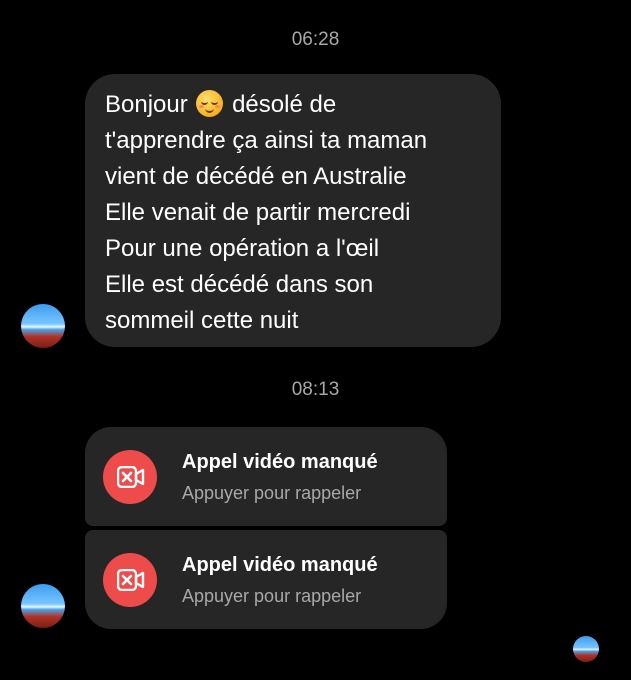 This screenshot has height=680, width=631. What do you see at coordinates (586, 649) in the screenshot?
I see `seen-receipt-avatar` at bounding box center [586, 649].